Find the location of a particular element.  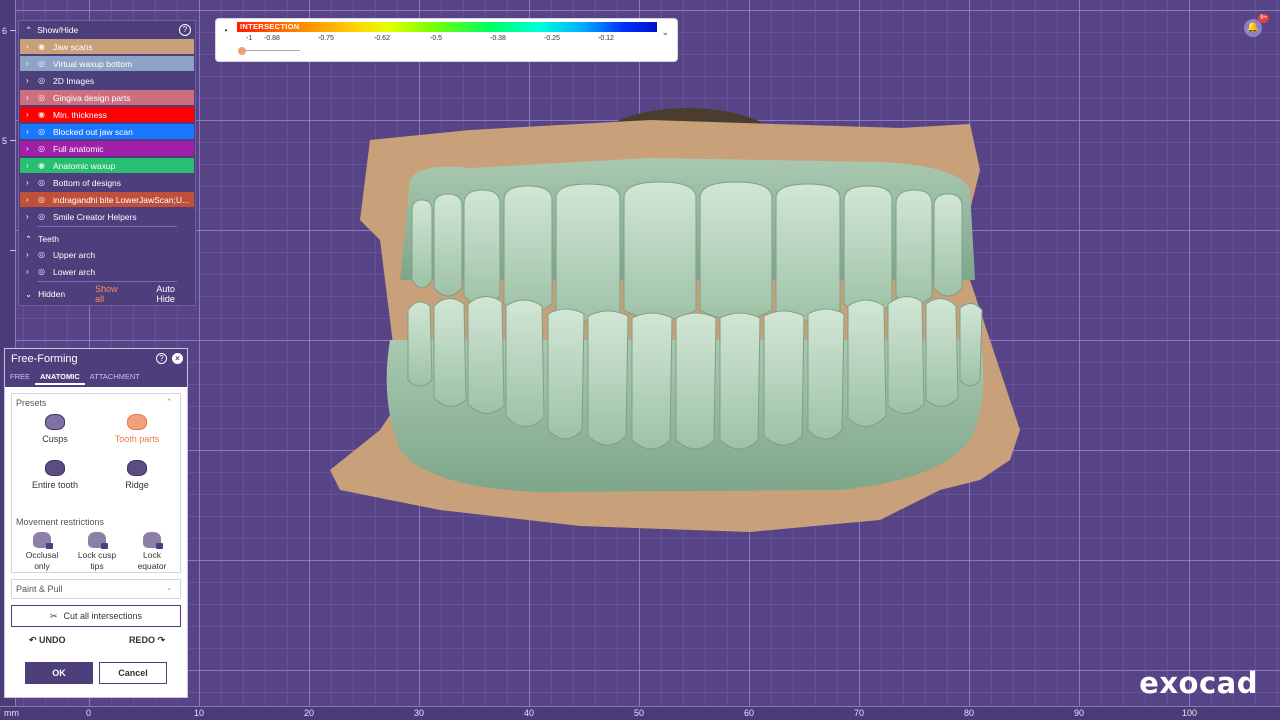

show-hide-title: Show/Hide is located at coordinates (58, 30).